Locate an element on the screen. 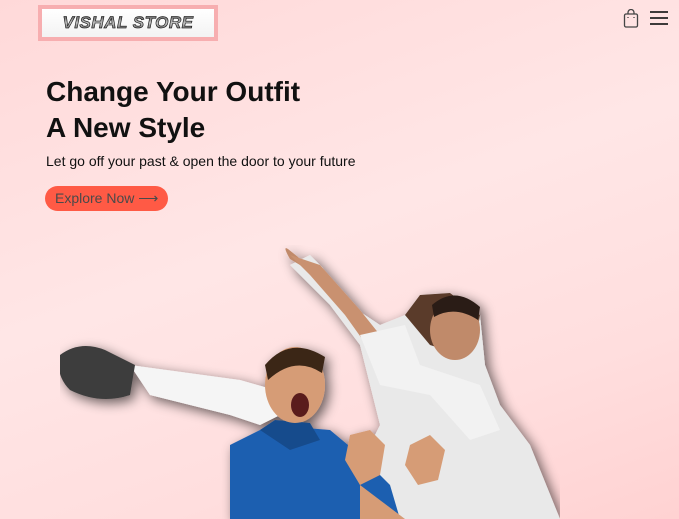 This screenshot has height=519, width=679. shopping-bag-icon is located at coordinates (631, 18).